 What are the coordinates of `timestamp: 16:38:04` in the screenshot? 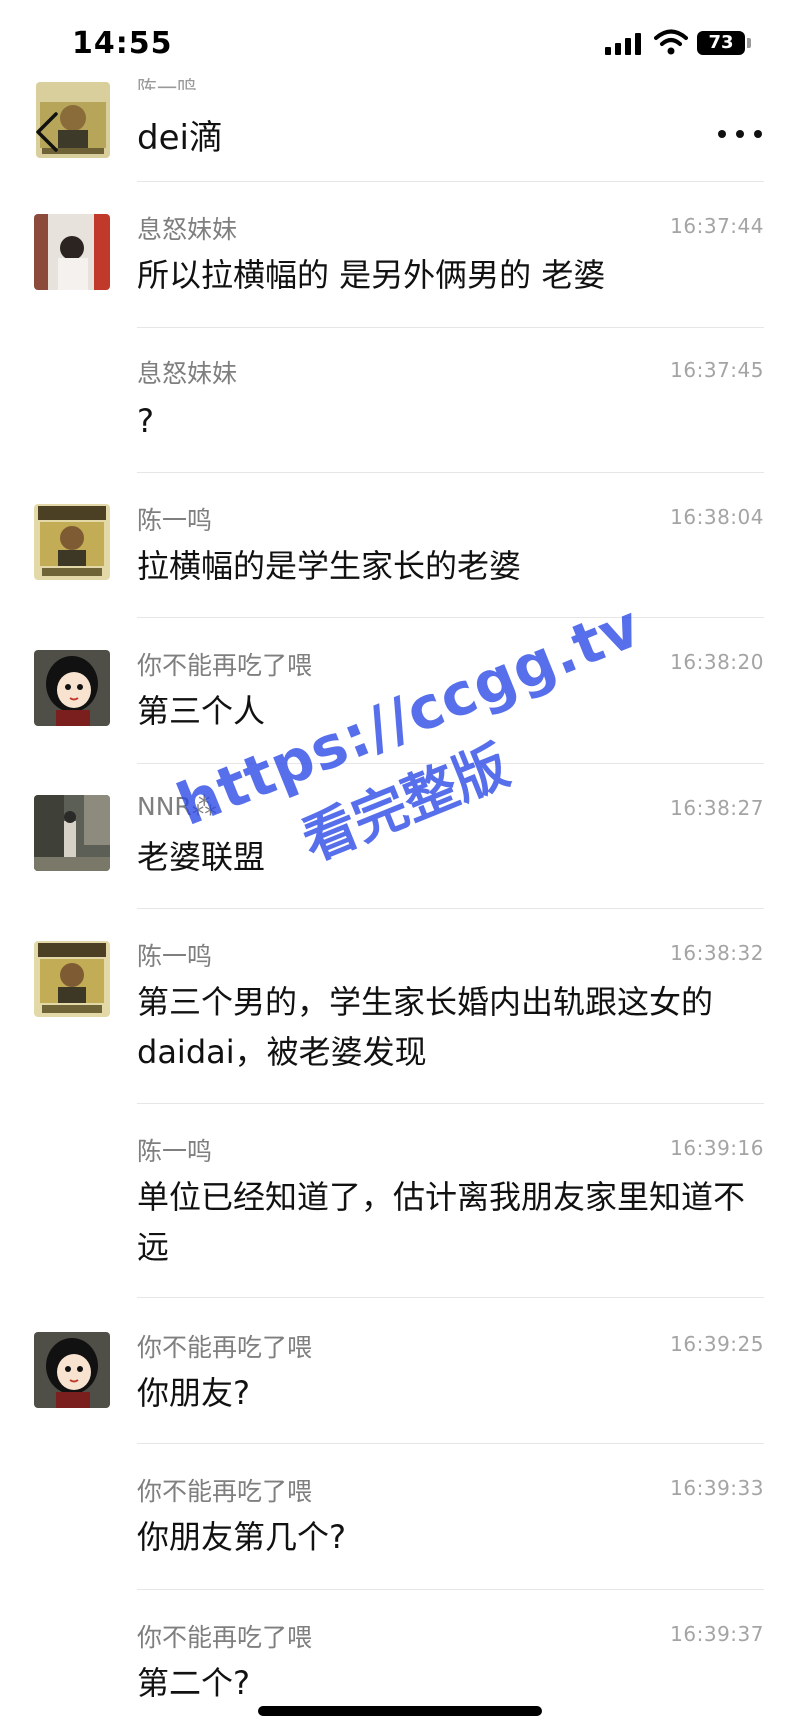 It's located at (717, 517).